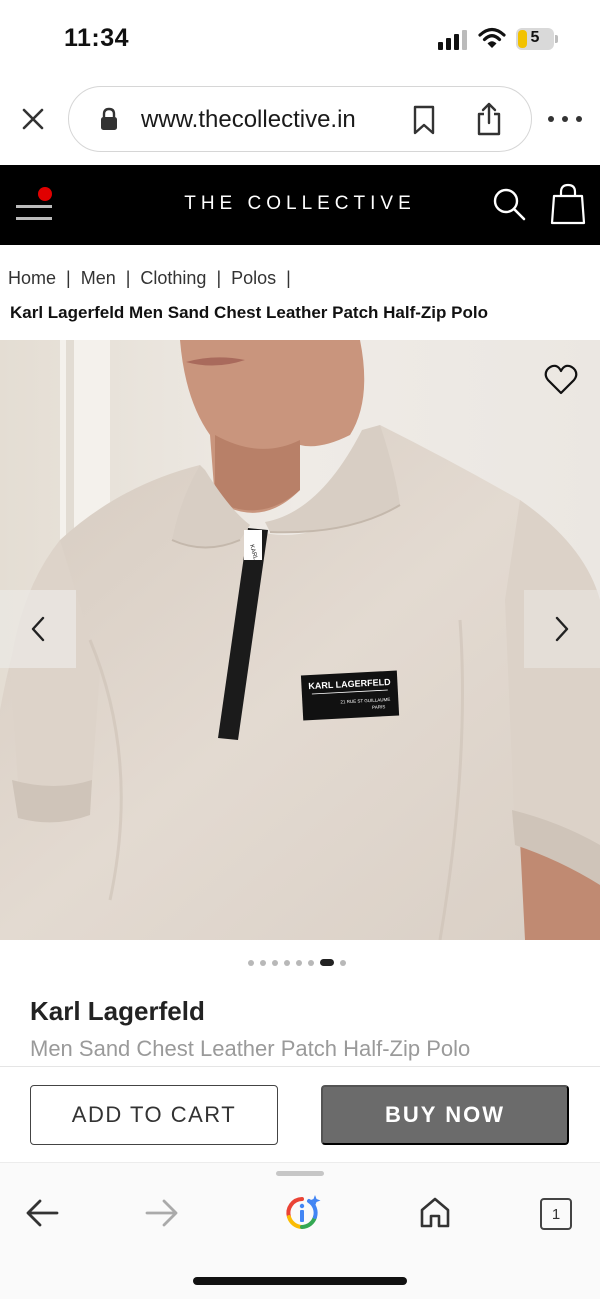 The image size is (600, 1299). I want to click on lock-icon, so click(109, 118).